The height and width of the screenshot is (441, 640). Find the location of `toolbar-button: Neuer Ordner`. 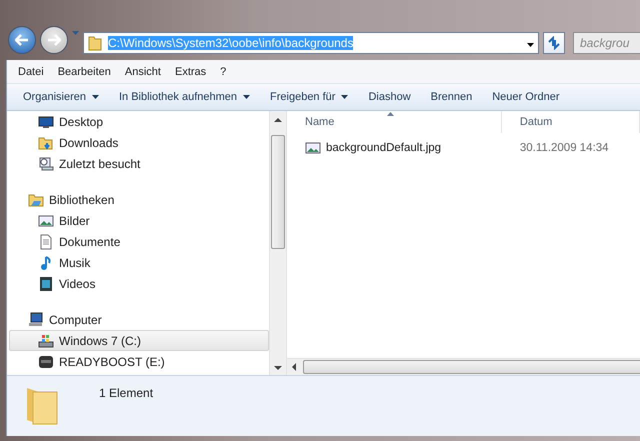

toolbar-button: Neuer Ordner is located at coordinates (526, 97).